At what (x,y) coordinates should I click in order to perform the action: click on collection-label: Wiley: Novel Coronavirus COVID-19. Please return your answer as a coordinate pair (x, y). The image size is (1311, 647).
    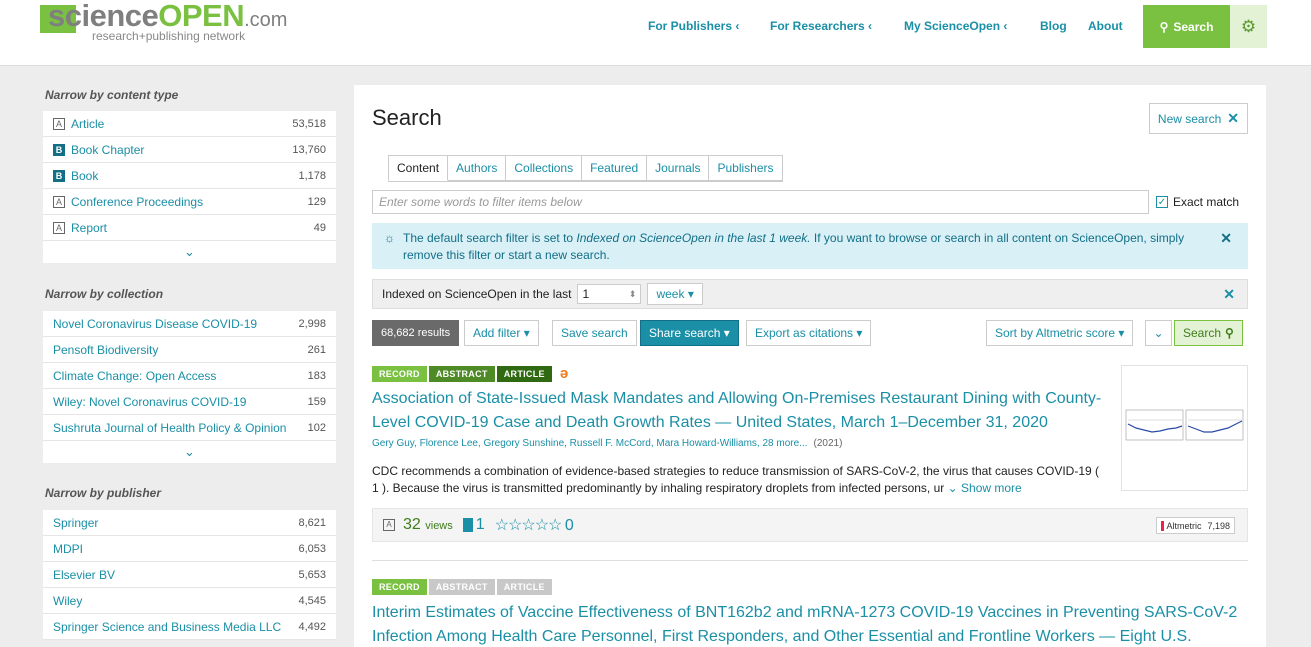
    Looking at the image, I should click on (150, 401).